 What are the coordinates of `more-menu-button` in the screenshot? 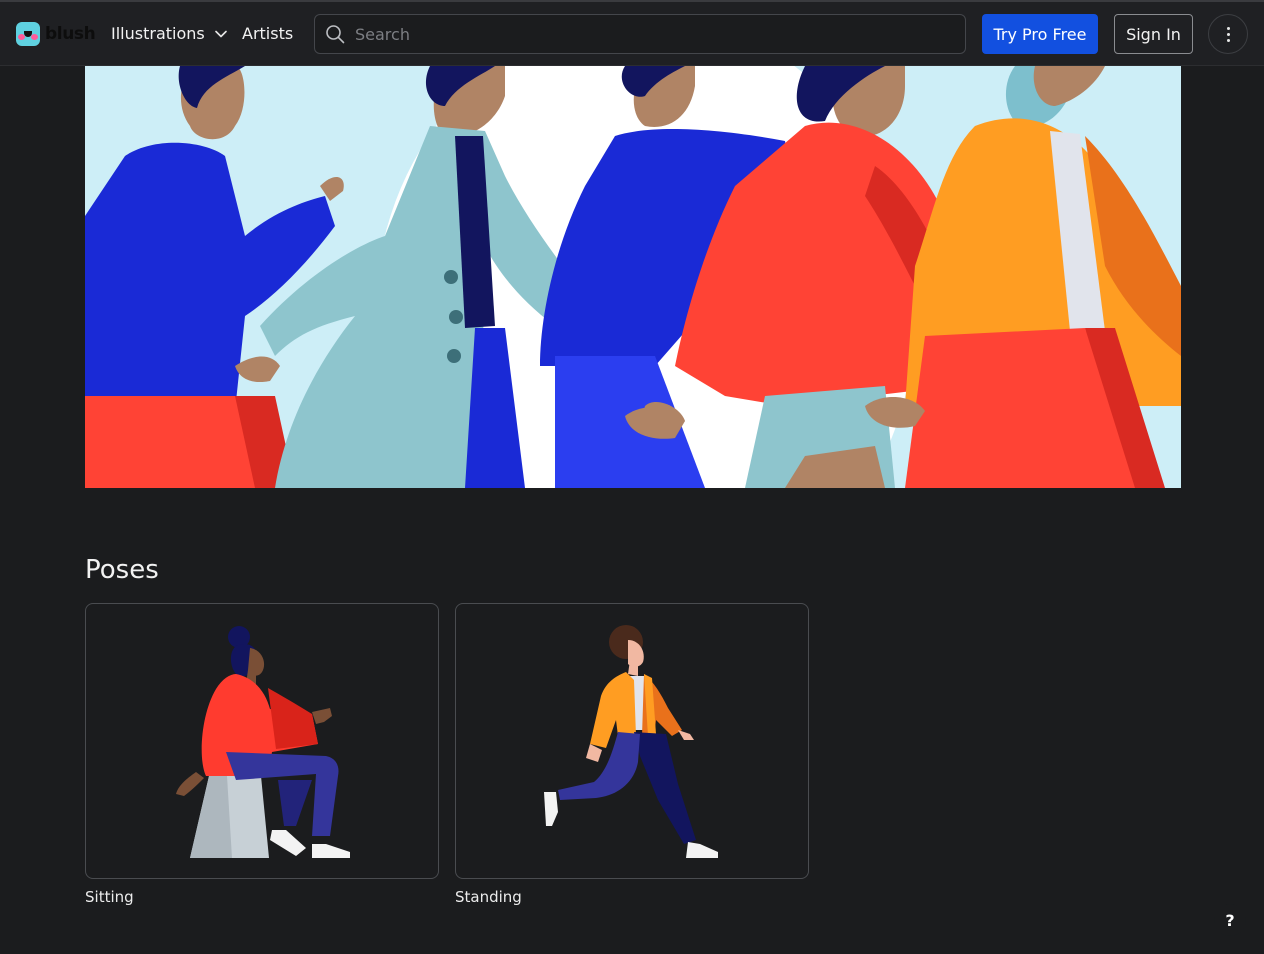 It's located at (1228, 34).